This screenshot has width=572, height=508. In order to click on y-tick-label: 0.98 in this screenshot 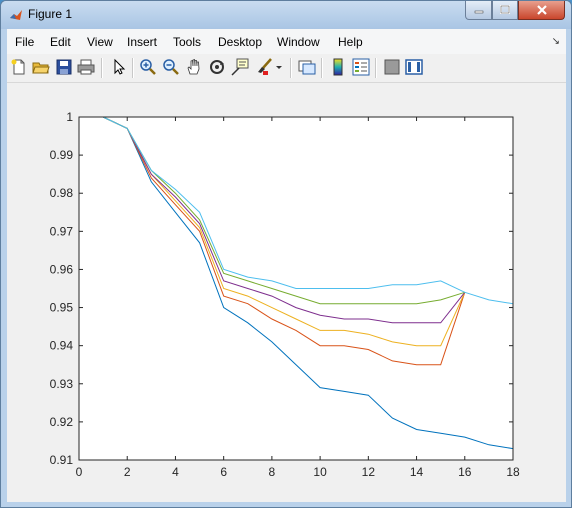, I will do `click(62, 193)`.